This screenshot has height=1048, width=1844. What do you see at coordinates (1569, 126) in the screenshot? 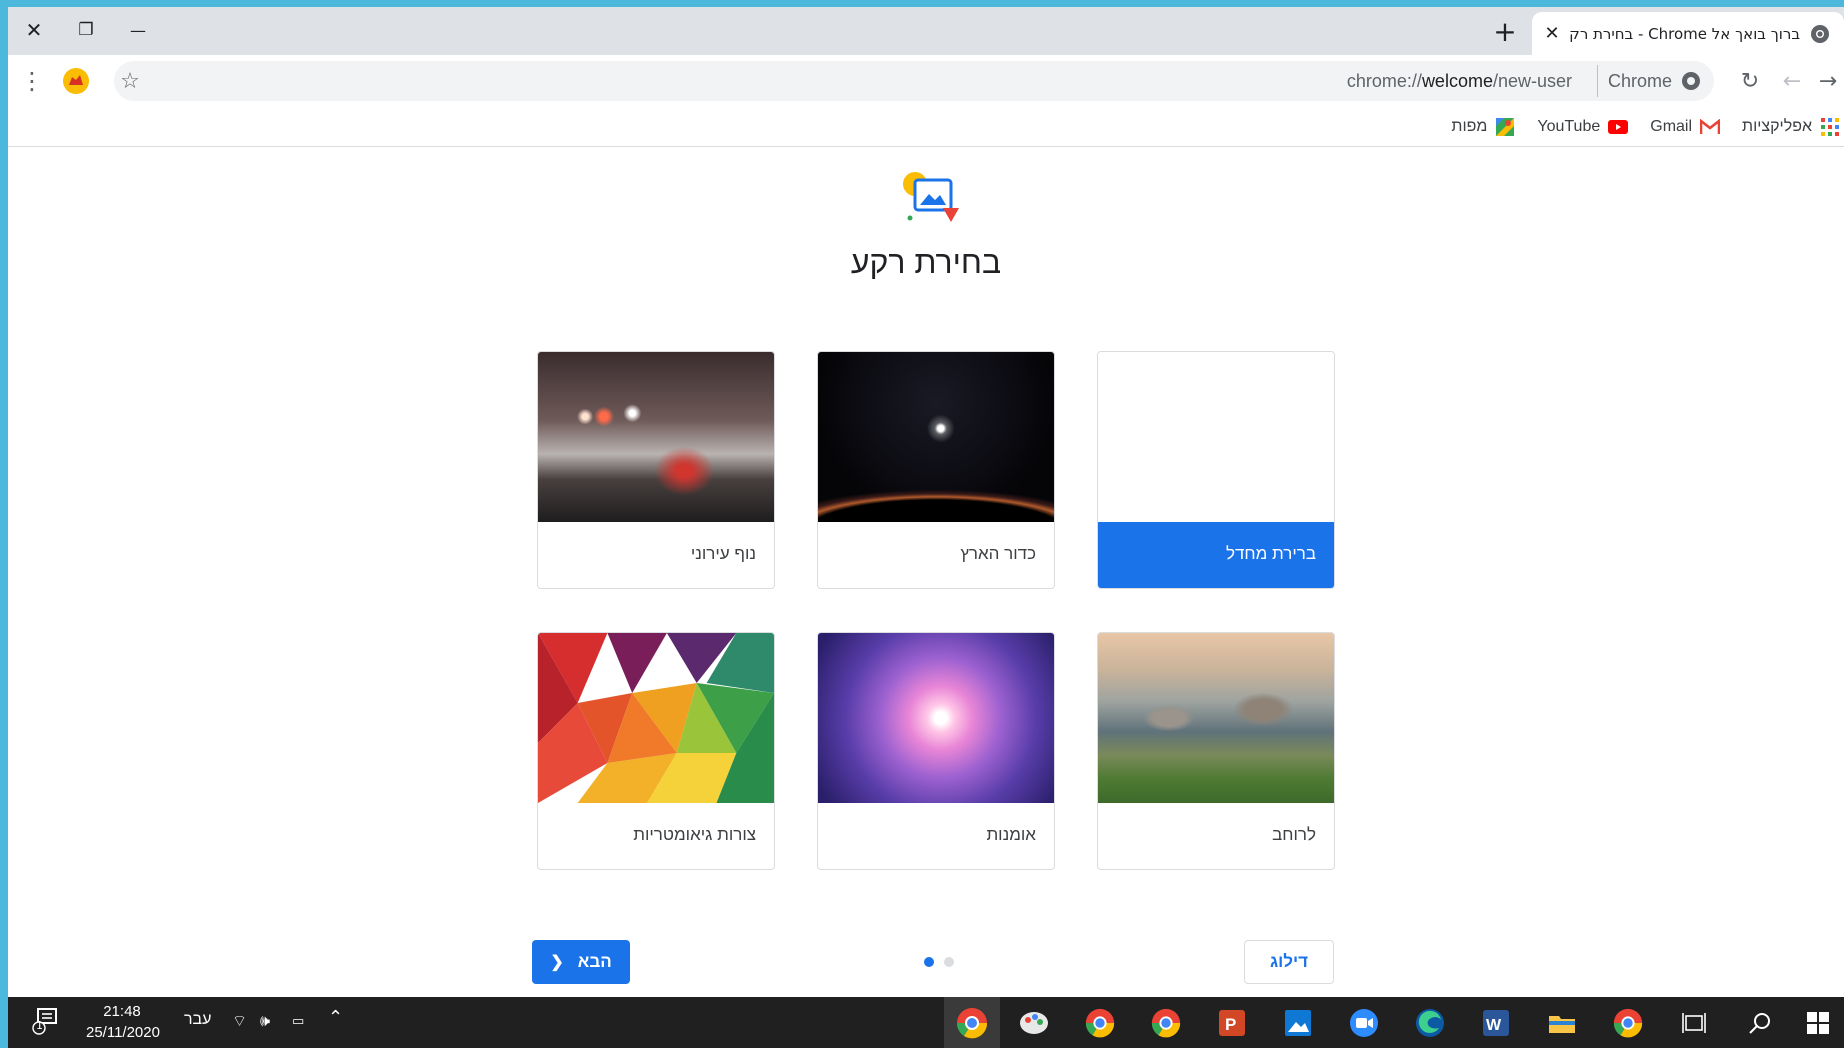
I see `bookmark-label: YouTube` at bounding box center [1569, 126].